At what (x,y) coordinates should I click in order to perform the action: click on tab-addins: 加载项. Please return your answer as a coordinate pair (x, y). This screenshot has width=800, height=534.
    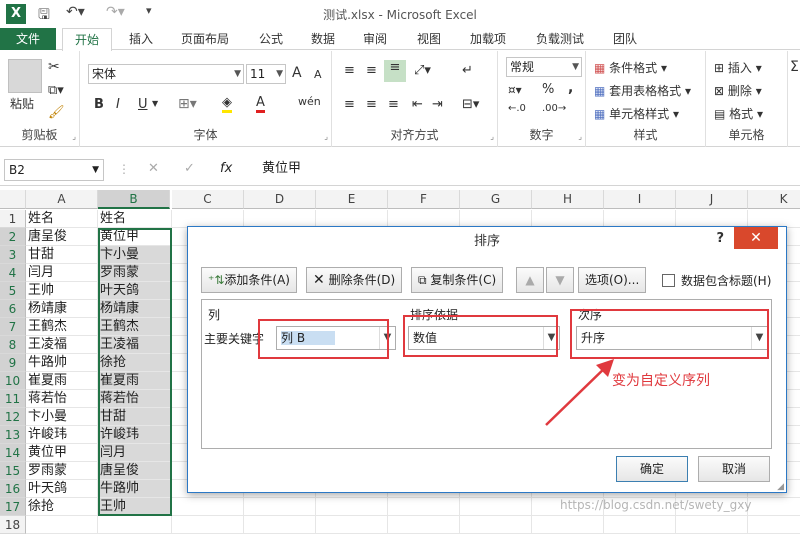
    Looking at the image, I should click on (488, 39).